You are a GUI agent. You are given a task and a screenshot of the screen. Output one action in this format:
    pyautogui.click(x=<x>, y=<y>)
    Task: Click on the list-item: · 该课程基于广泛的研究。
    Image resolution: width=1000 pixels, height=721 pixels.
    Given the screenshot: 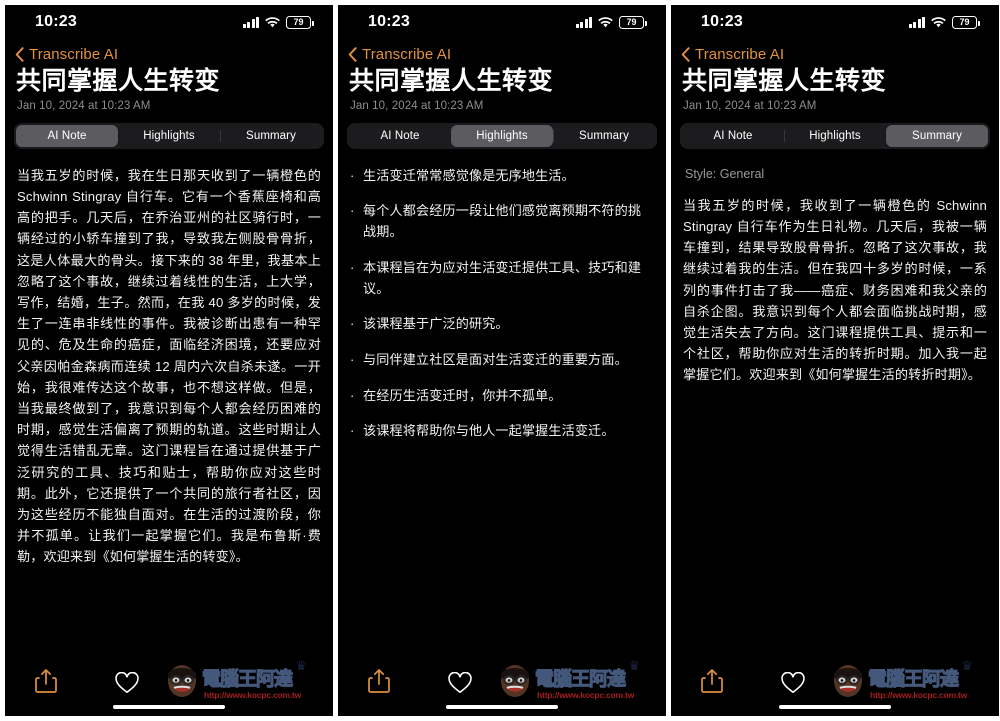 What is the action you would take?
    pyautogui.click(x=502, y=324)
    